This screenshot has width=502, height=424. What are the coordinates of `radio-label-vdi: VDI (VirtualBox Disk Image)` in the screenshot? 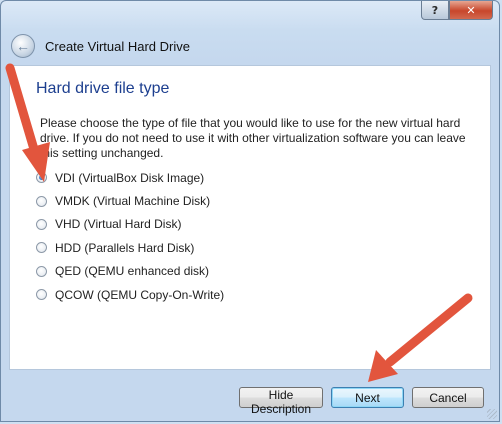 It's located at (129, 178).